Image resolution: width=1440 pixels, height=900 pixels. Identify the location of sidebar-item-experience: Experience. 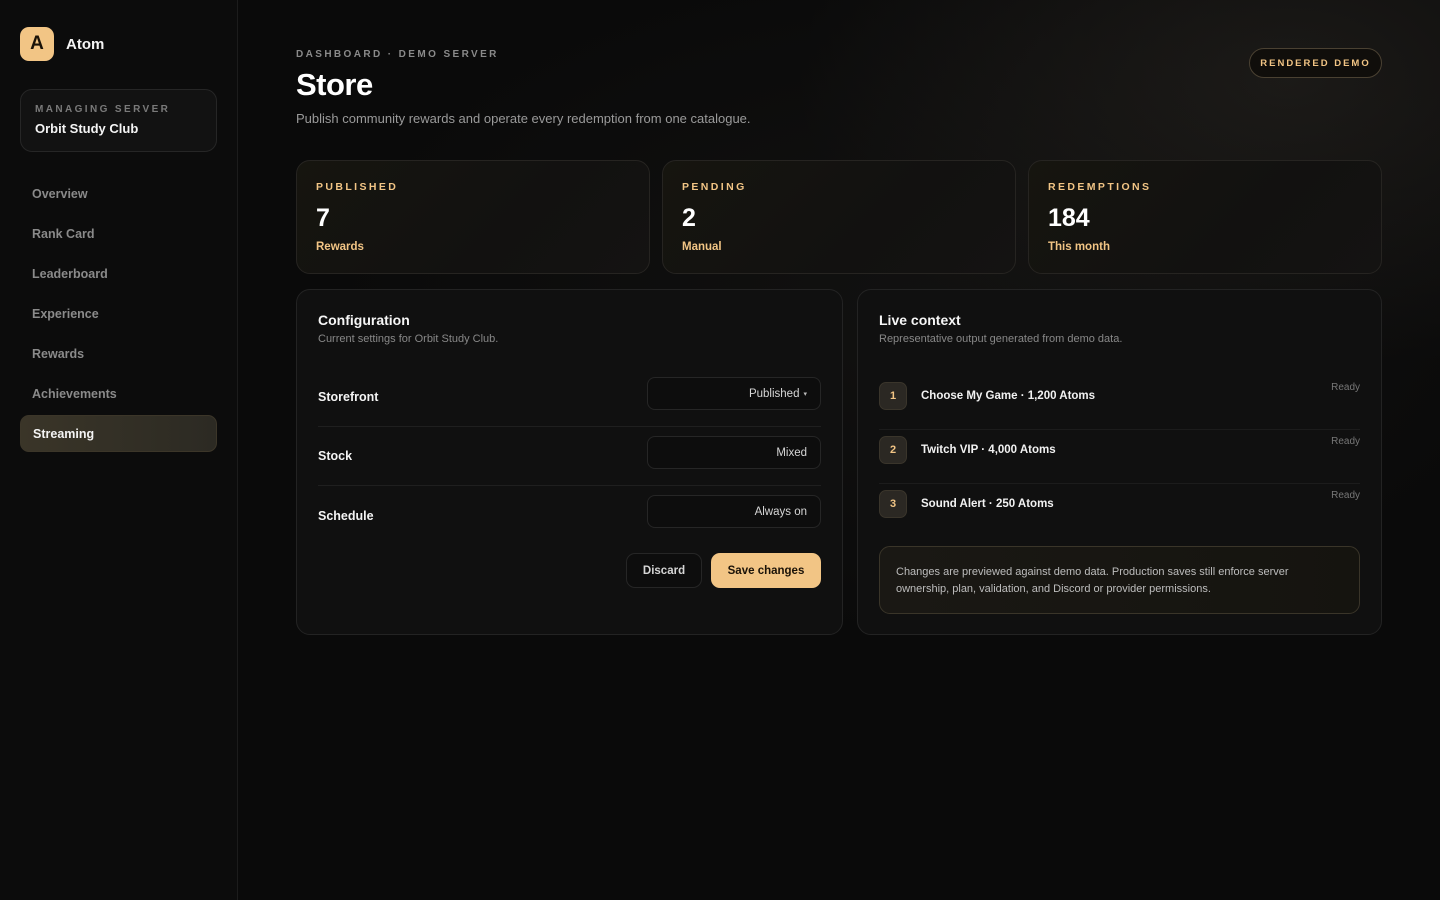
(118, 313).